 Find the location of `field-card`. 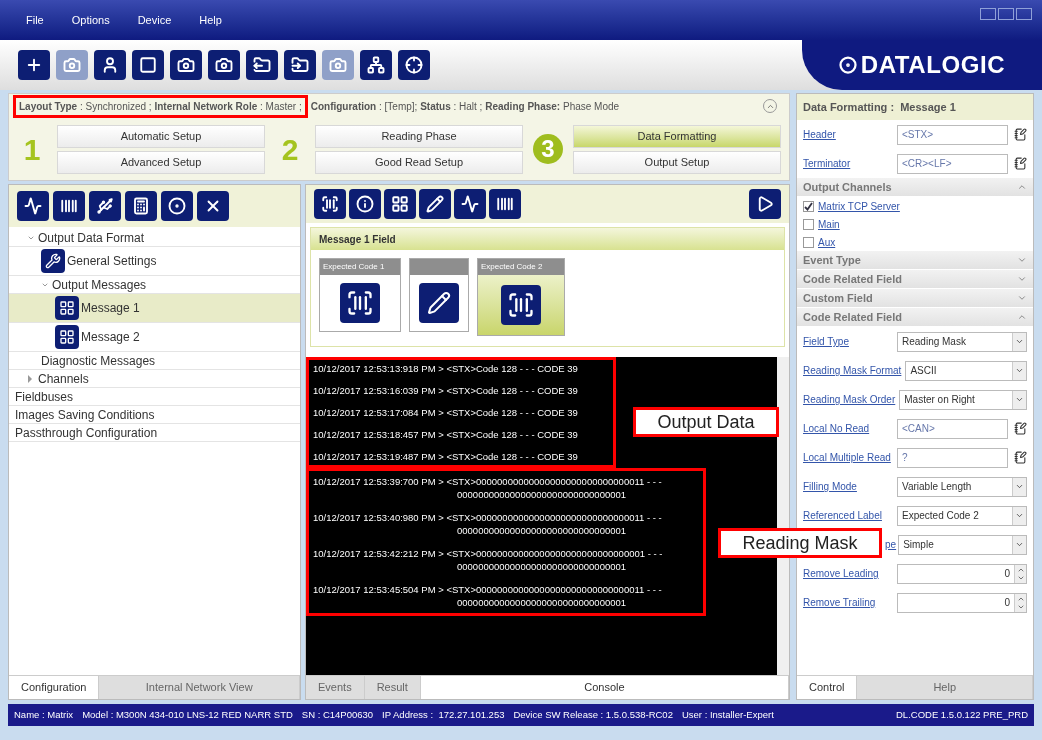

field-card is located at coordinates (439, 295).